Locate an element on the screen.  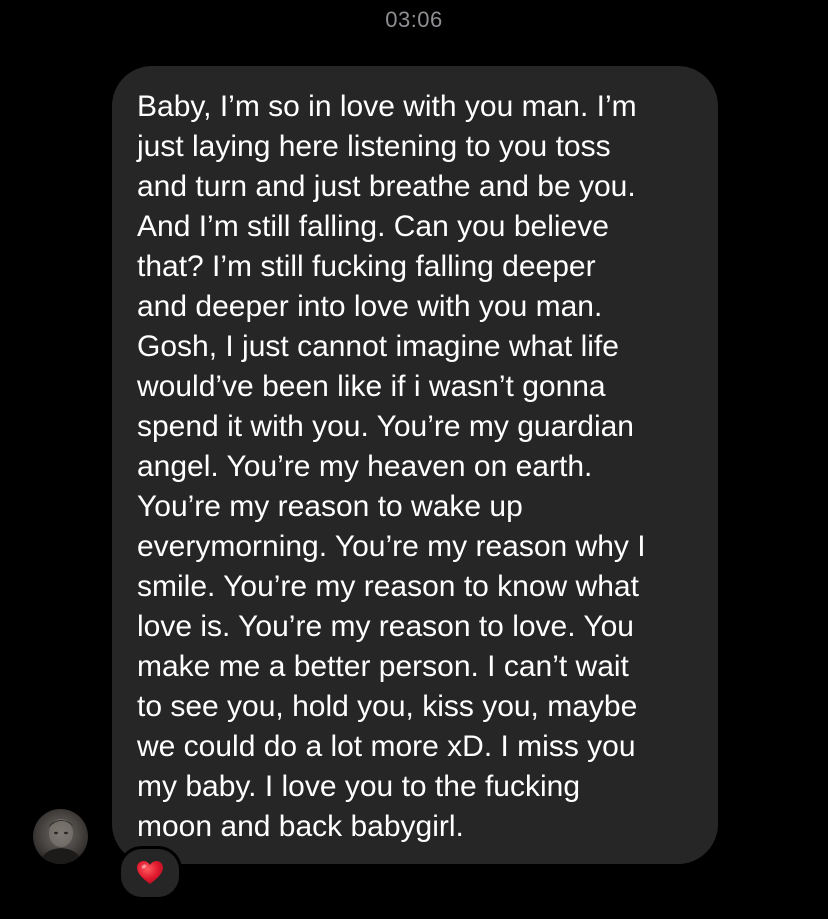
message-line: Baby, I’m so in love with you man. I’m is located at coordinates (387, 106).